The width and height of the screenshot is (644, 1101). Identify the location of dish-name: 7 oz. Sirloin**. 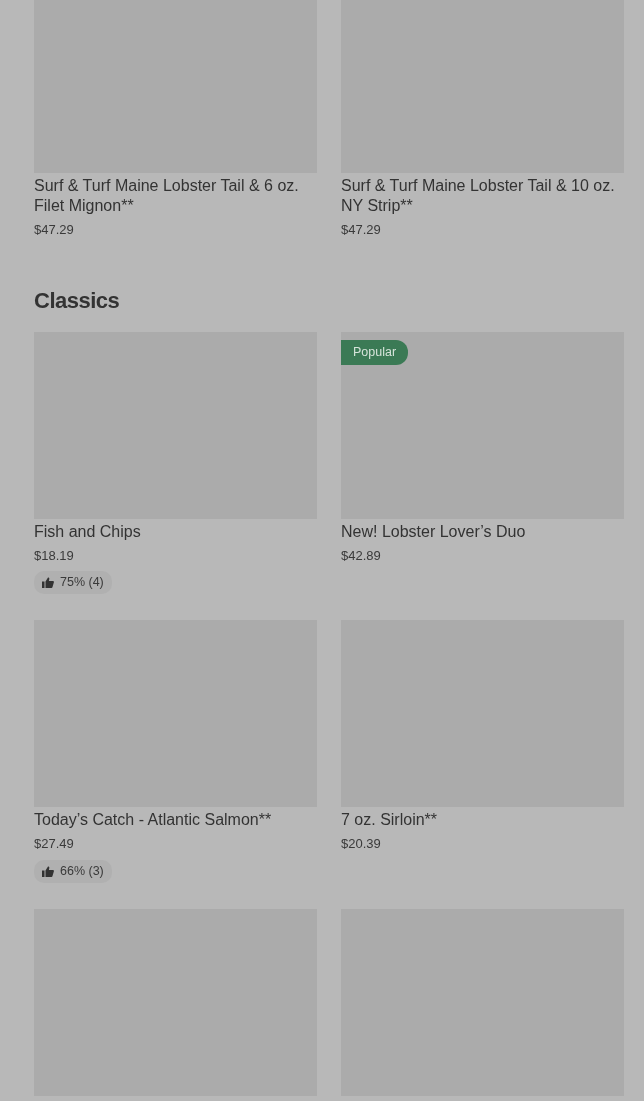
(390, 820).